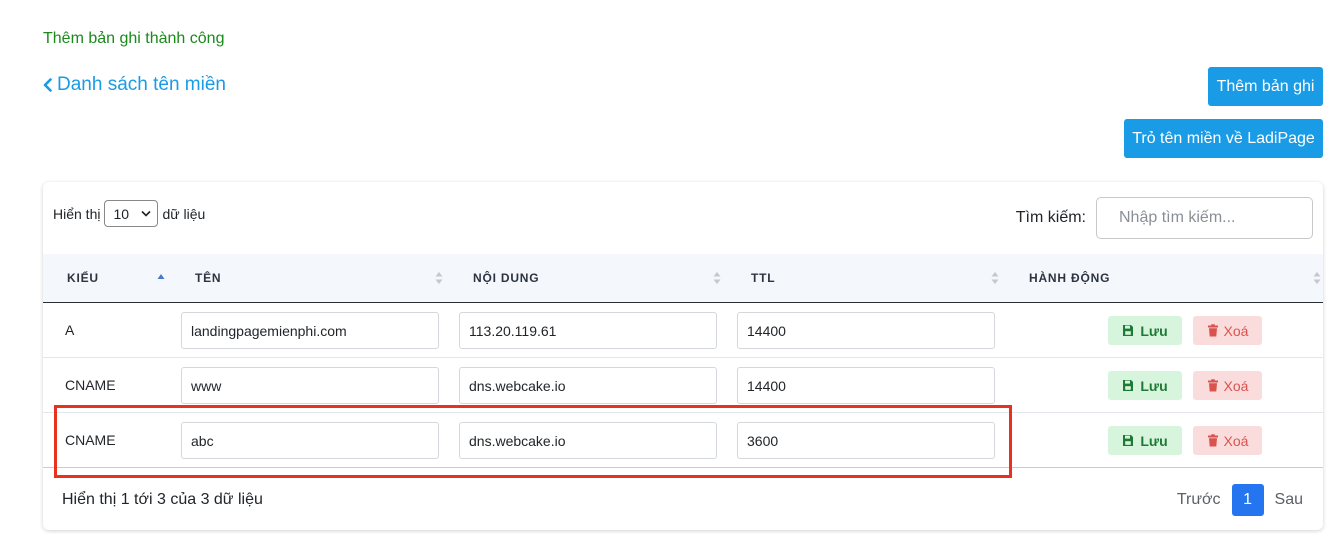 This screenshot has height=534, width=1337. What do you see at coordinates (866, 440) in the screenshot?
I see `record-ttl-input: 3600` at bounding box center [866, 440].